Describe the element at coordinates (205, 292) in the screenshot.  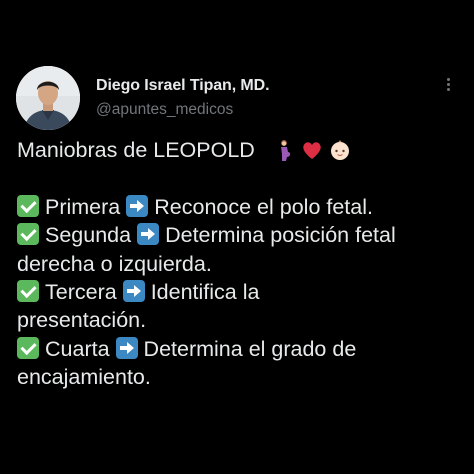
I see `item-text: Identifica la` at that location.